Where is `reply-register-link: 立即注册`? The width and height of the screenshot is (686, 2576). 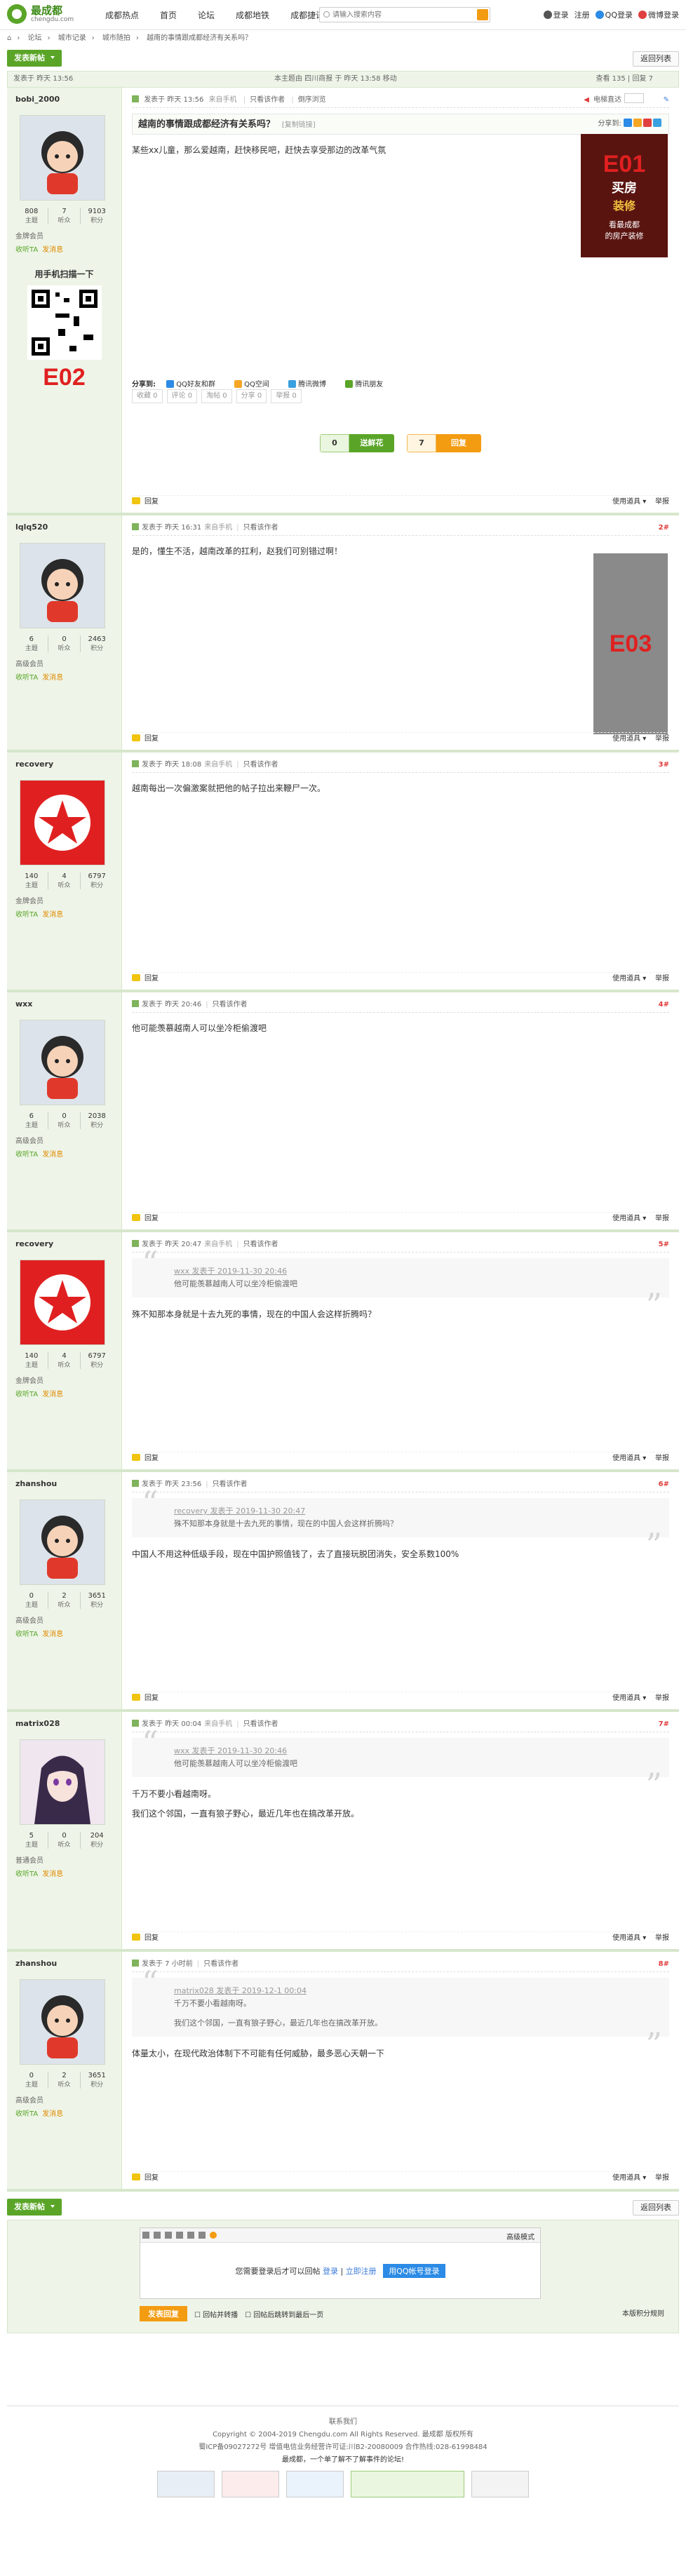
reply-register-link: 立即注册 is located at coordinates (361, 2271).